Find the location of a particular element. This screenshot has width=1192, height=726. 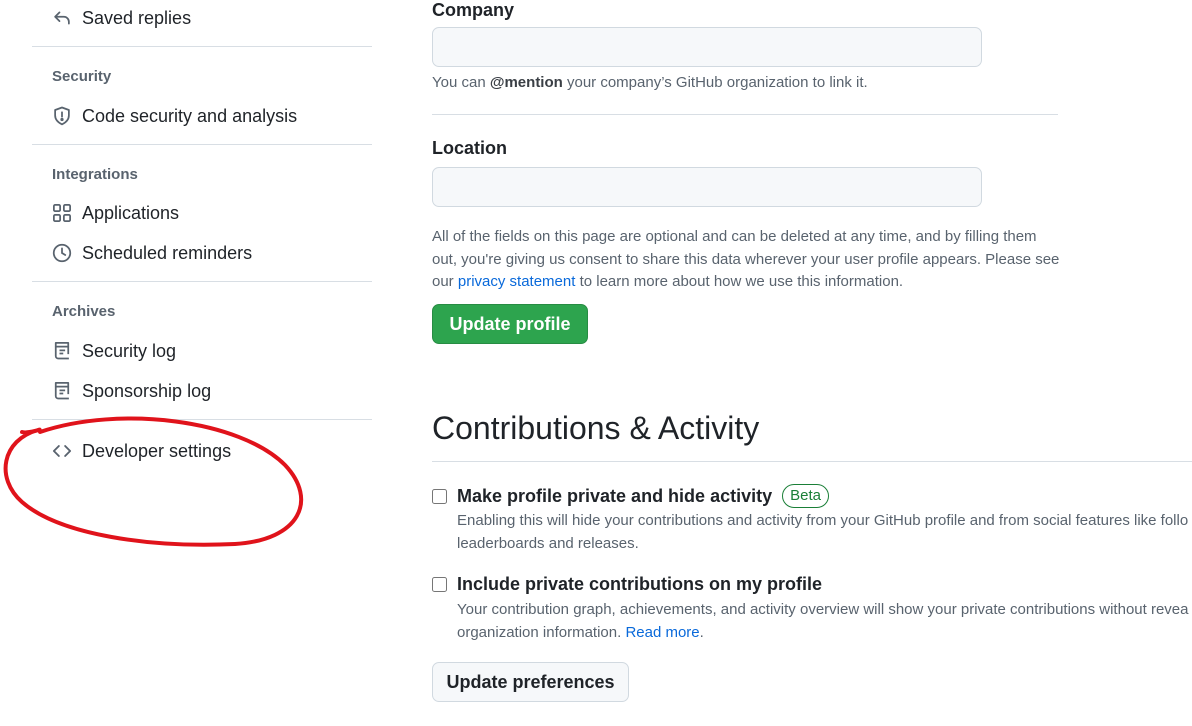

sidebar-heading-archives: Archives is located at coordinates (84, 311).